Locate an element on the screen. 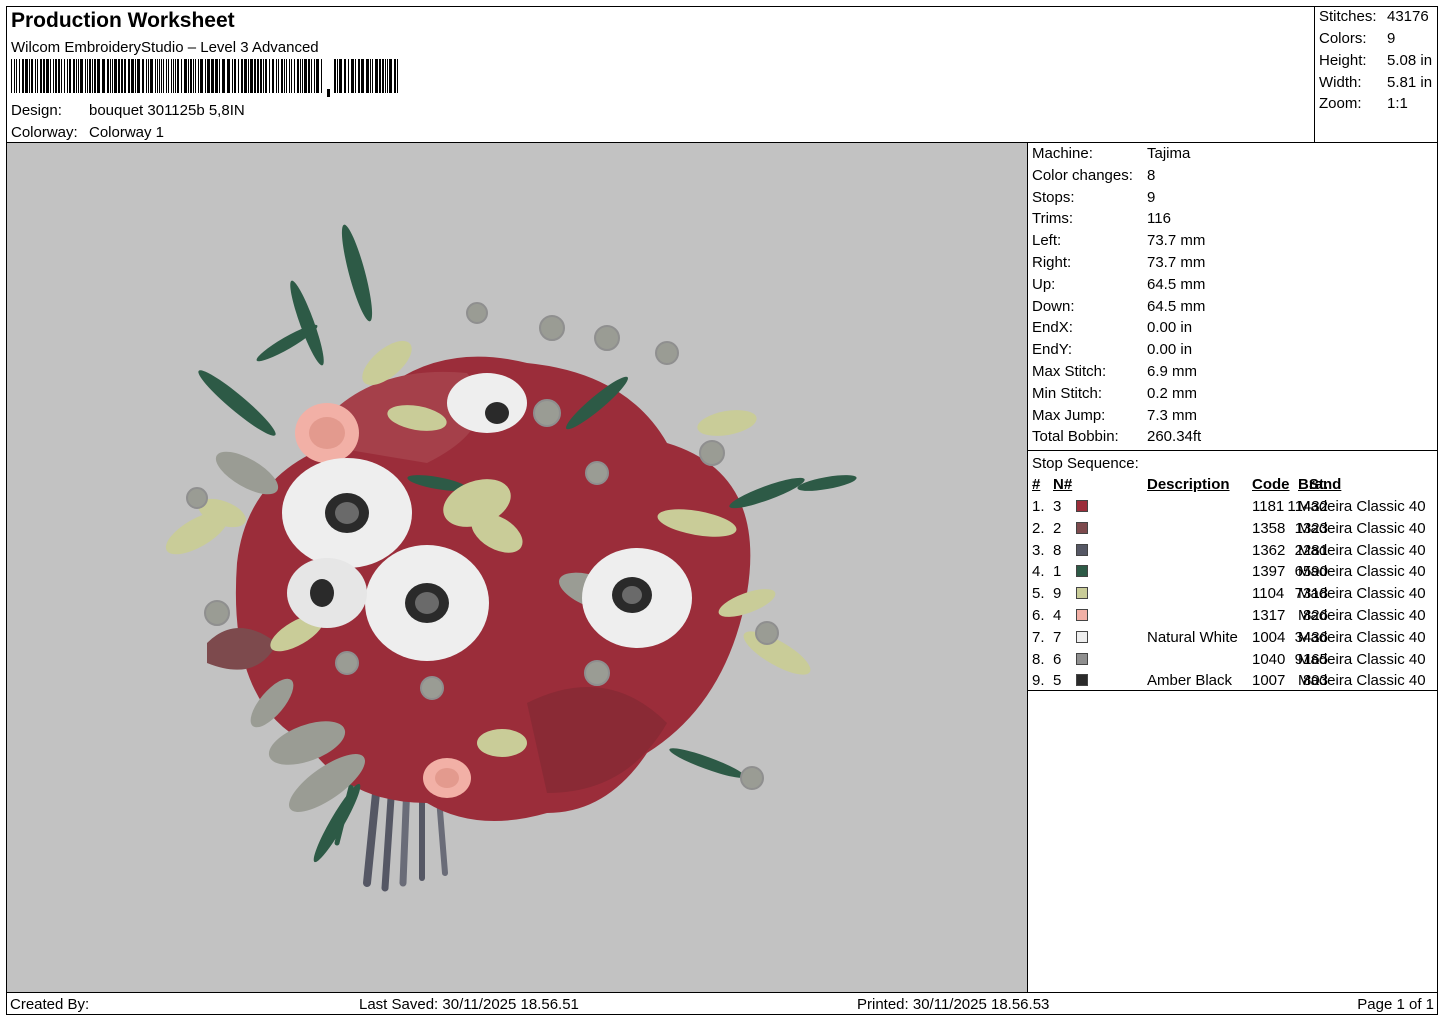 The height and width of the screenshot is (1021, 1445). info-label: Min Stitch: is located at coordinates (1067, 393).